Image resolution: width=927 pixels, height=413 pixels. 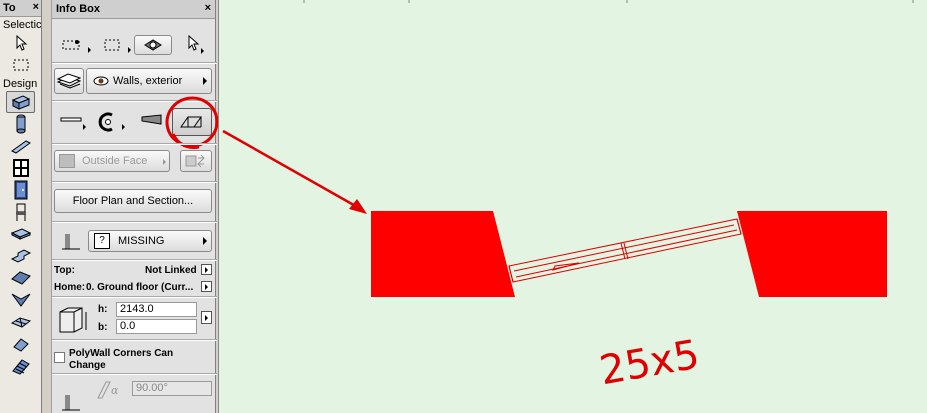 What do you see at coordinates (20, 168) in the screenshot?
I see `window-tool-icon` at bounding box center [20, 168].